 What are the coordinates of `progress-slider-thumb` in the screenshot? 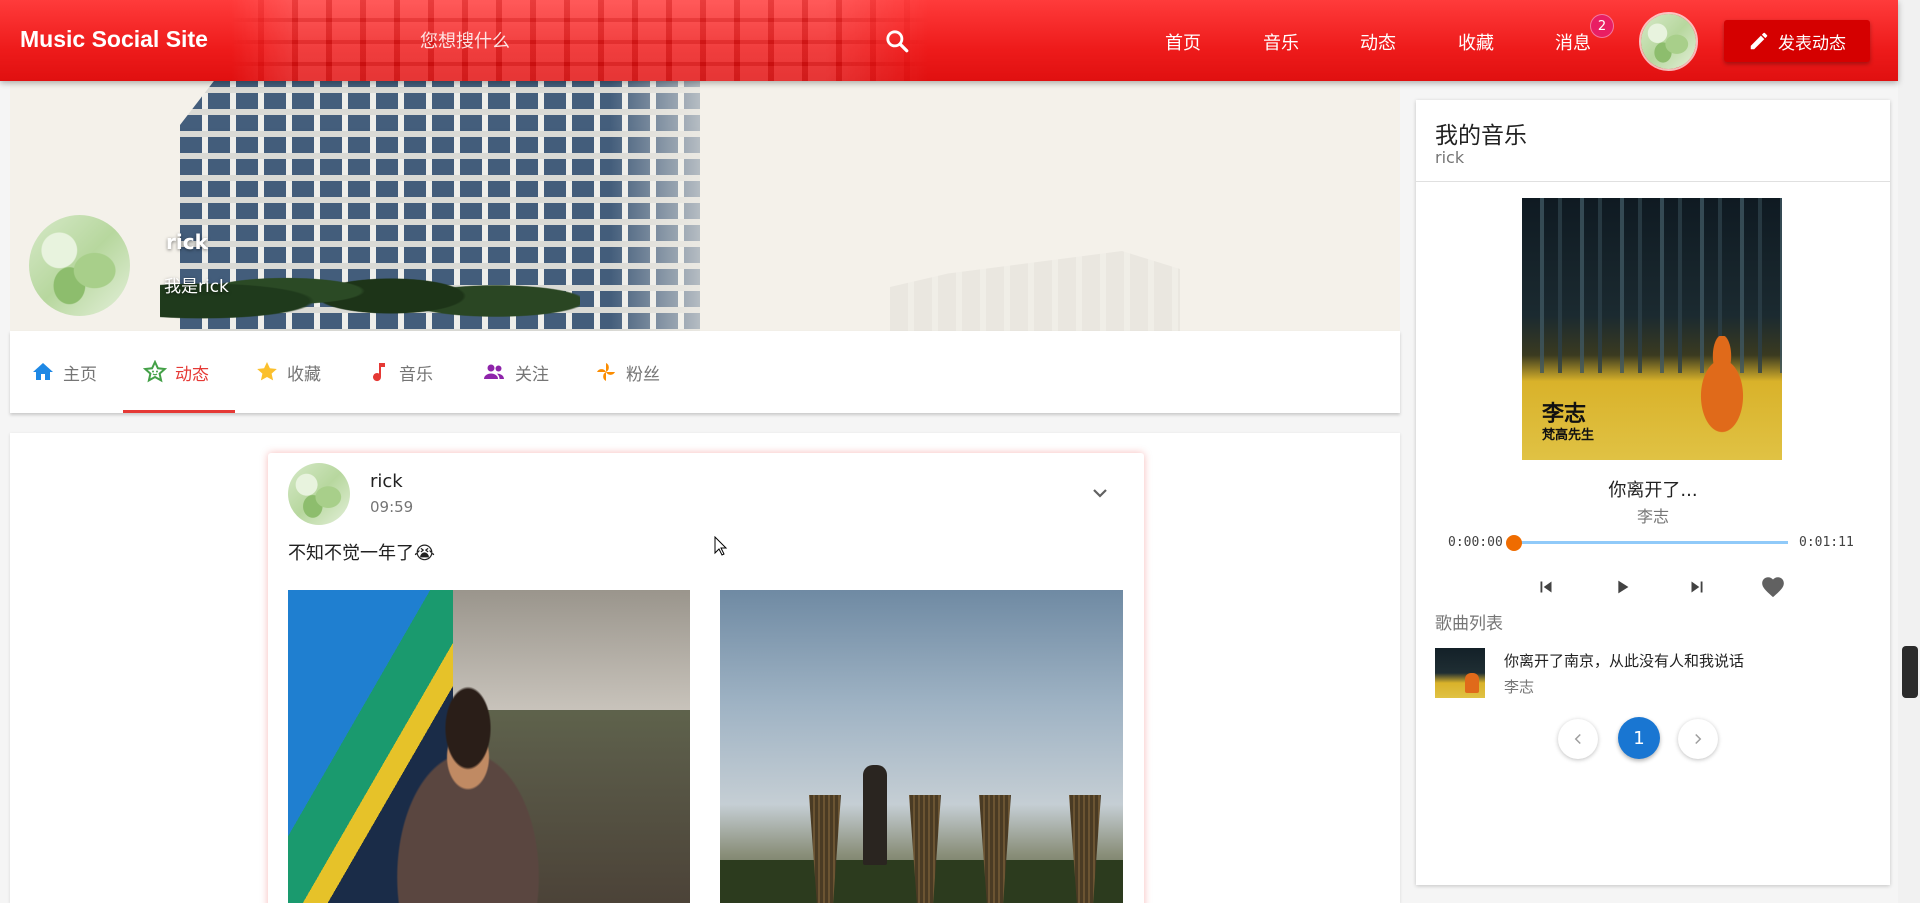 It's located at (1514, 543).